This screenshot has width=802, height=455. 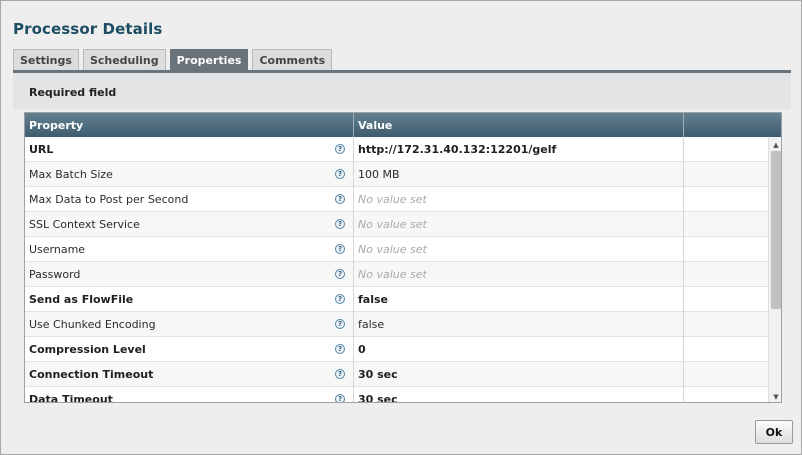 What do you see at coordinates (519, 349) in the screenshot?
I see `property-value-cell: 0` at bounding box center [519, 349].